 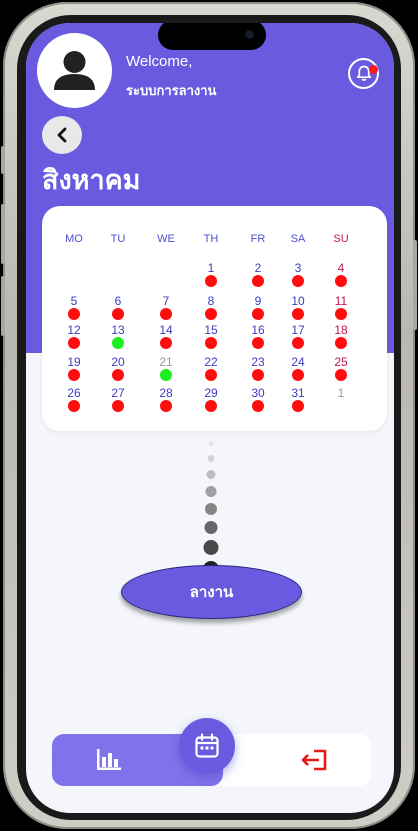 What do you see at coordinates (3, 234) in the screenshot?
I see `side-button-volume-up` at bounding box center [3, 234].